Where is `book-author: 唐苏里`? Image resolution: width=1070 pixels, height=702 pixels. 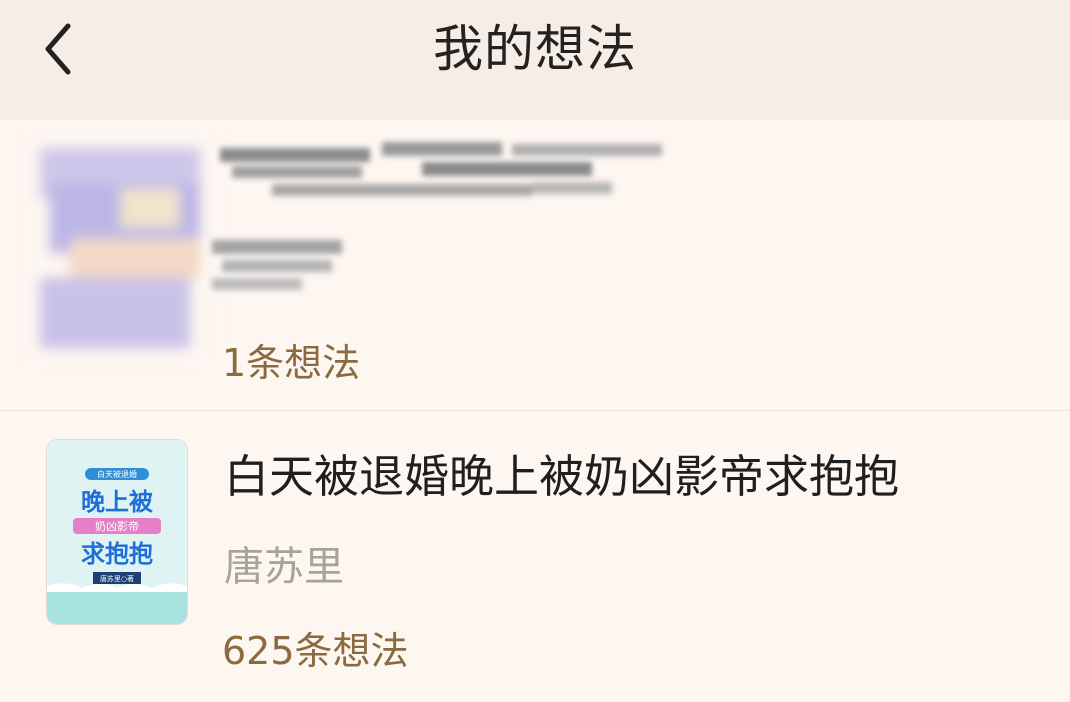
book-author: 唐苏里 is located at coordinates (284, 567).